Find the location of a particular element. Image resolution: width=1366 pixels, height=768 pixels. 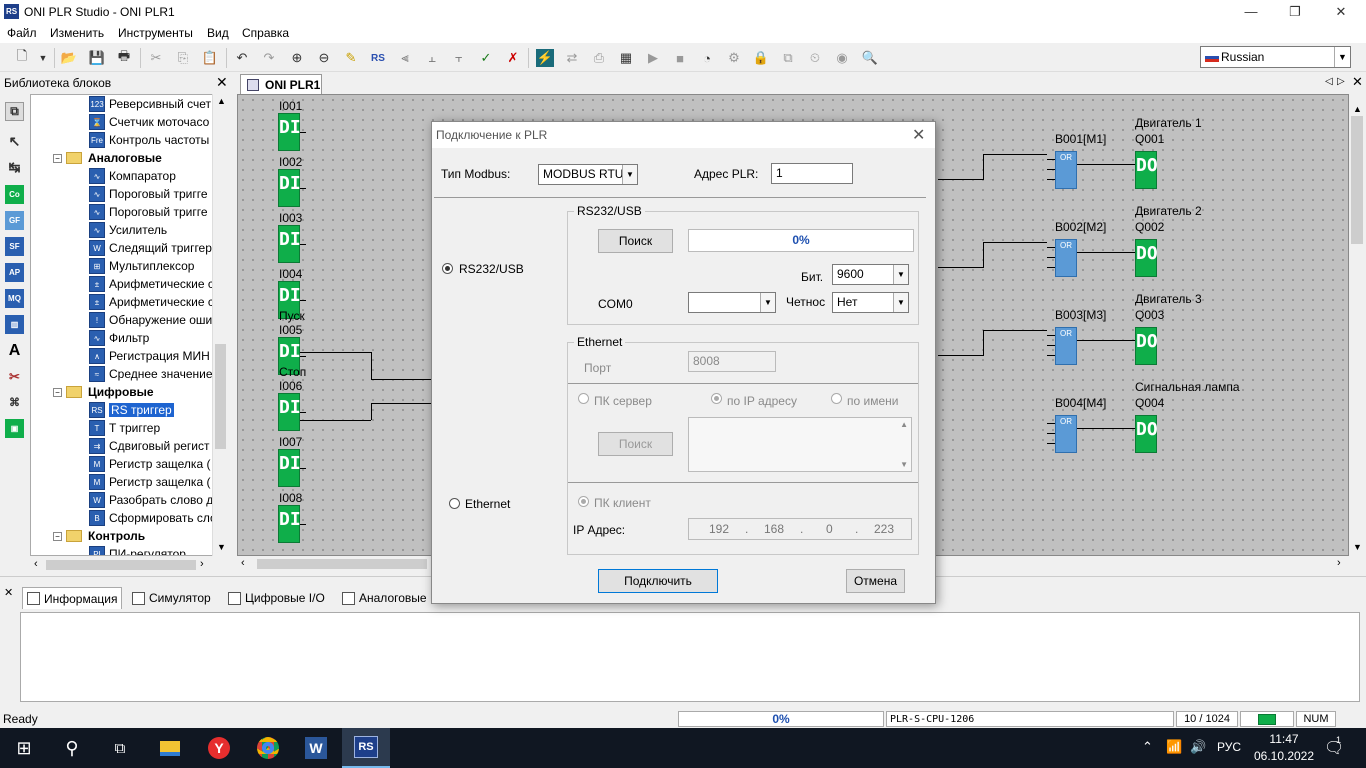

tree-item: ∿ Пороговый тригге is located at coordinates (148, 194).